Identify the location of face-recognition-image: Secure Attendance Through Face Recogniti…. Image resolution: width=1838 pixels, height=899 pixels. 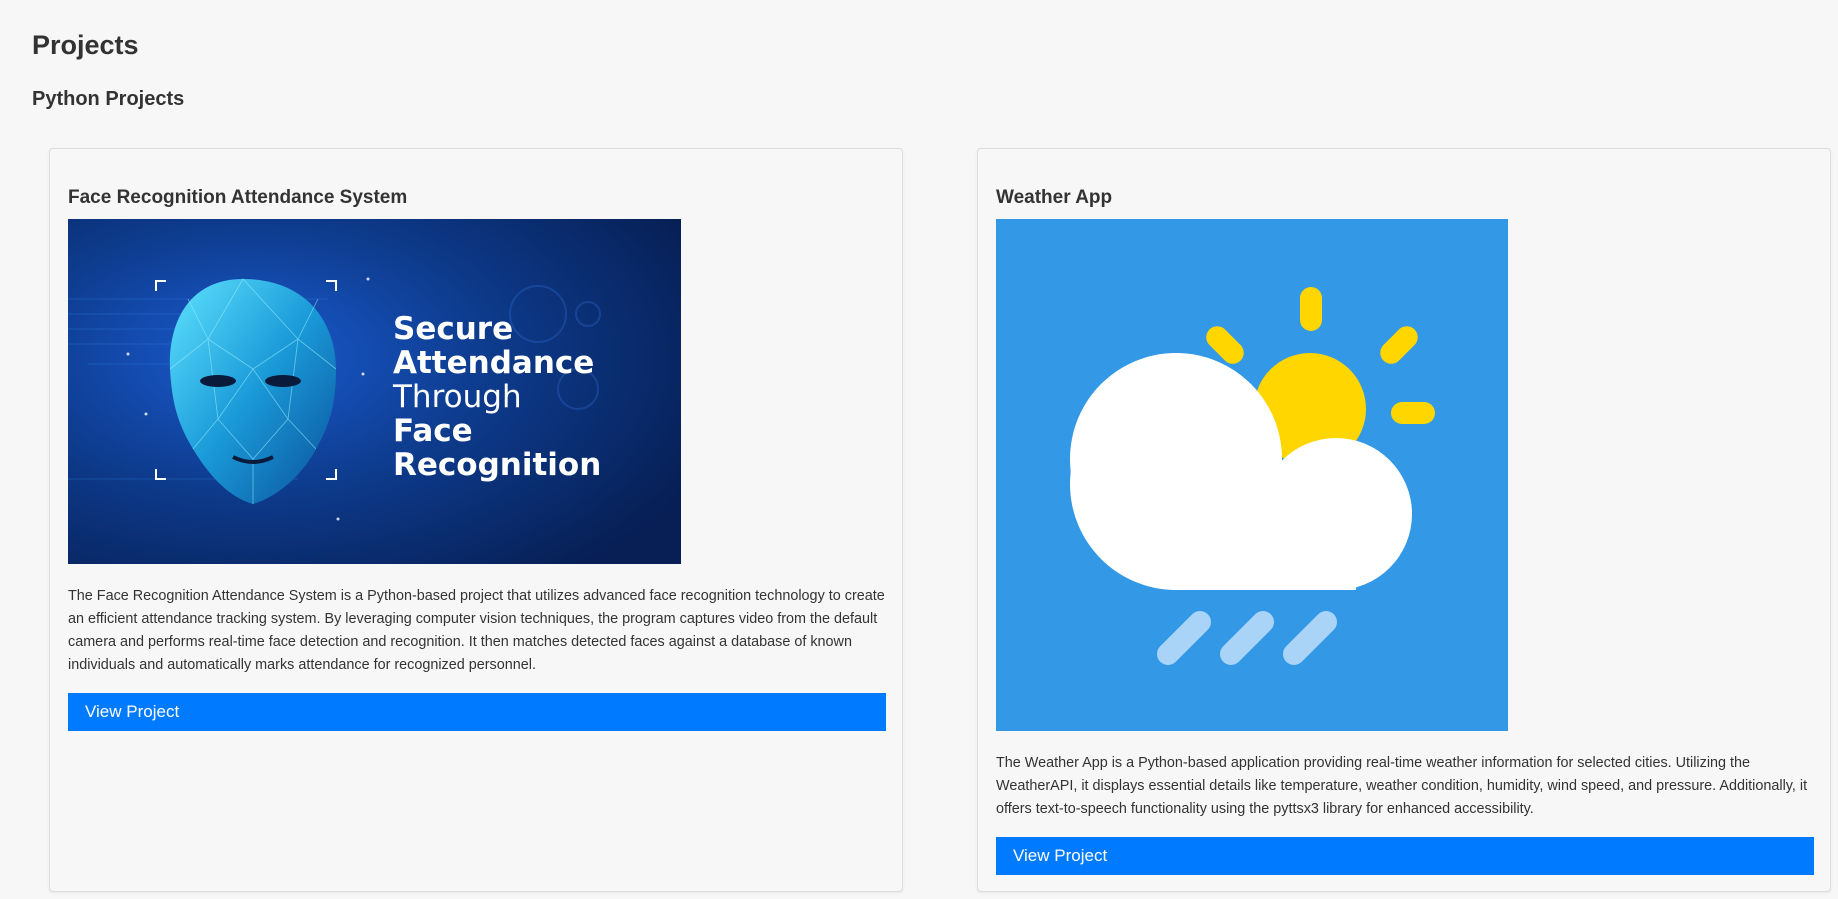
(374, 391).